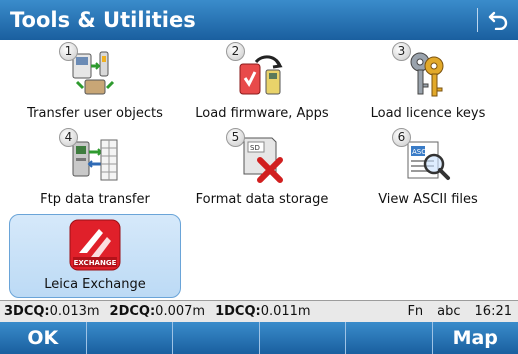 The width and height of the screenshot is (518, 354). Describe the element at coordinates (401, 51) in the screenshot. I see `tile-number: 3` at that location.